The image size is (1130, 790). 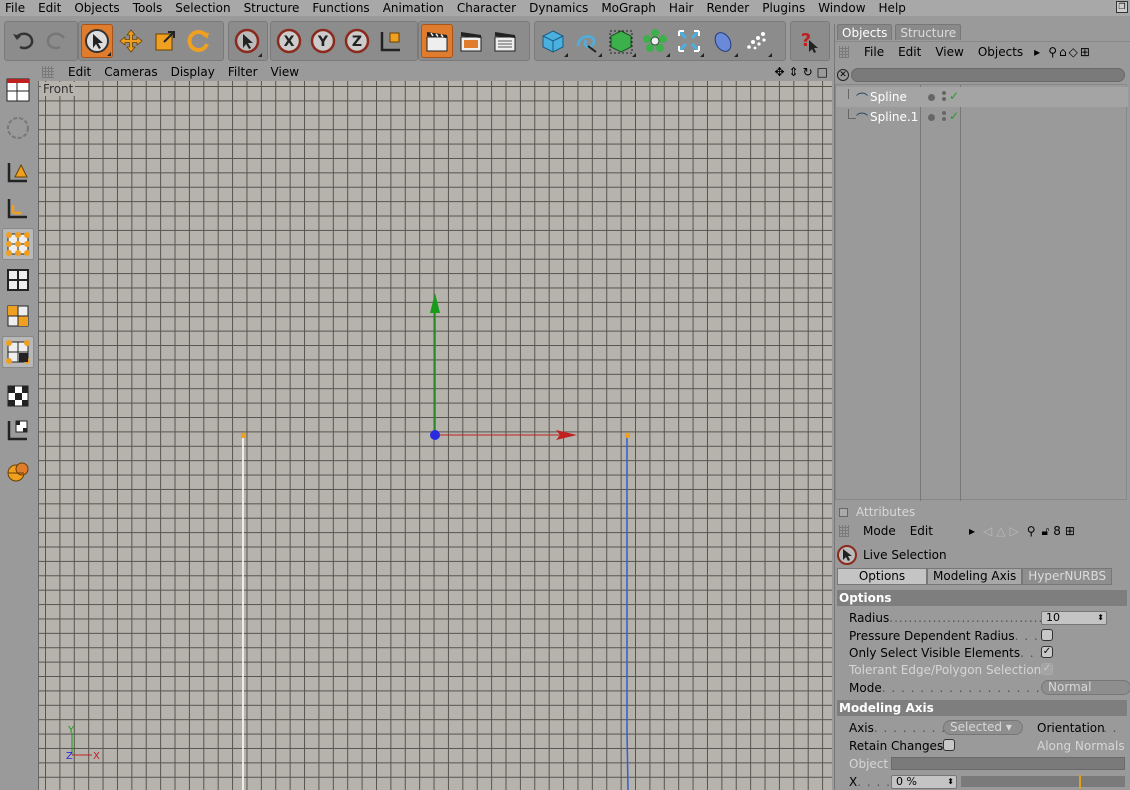 What do you see at coordinates (23, 41) in the screenshot?
I see `undo-icon` at bounding box center [23, 41].